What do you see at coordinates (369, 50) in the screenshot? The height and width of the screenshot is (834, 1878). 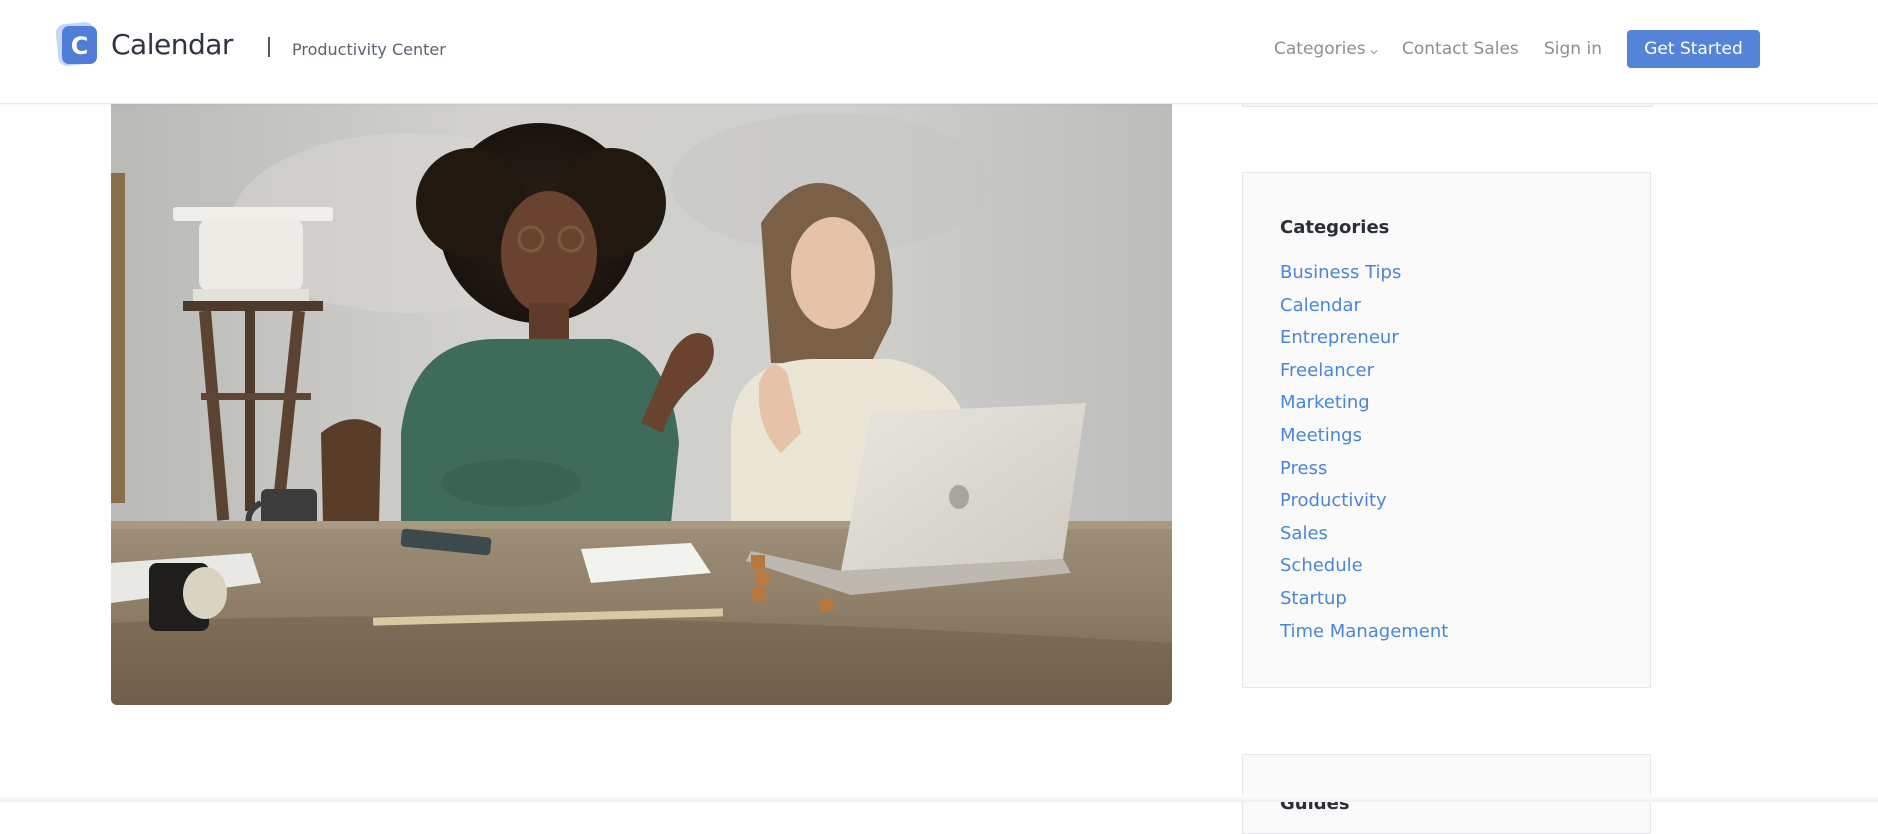 I see `site-subtitle: Productivity Center` at bounding box center [369, 50].